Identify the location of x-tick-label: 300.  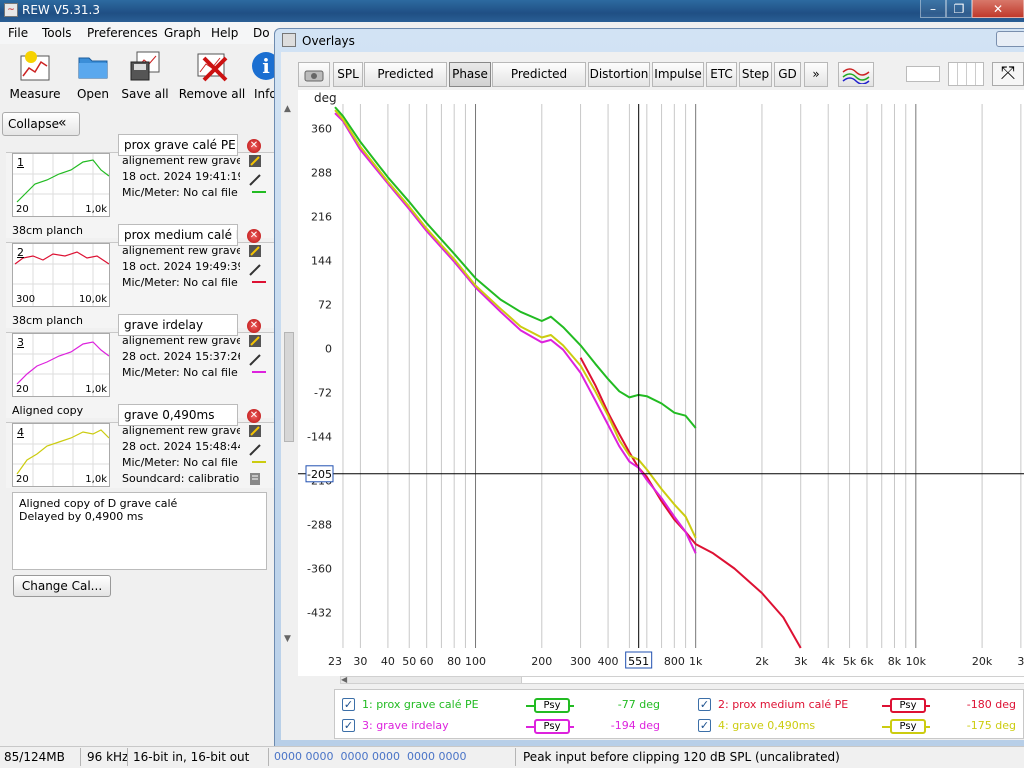
(580, 661).